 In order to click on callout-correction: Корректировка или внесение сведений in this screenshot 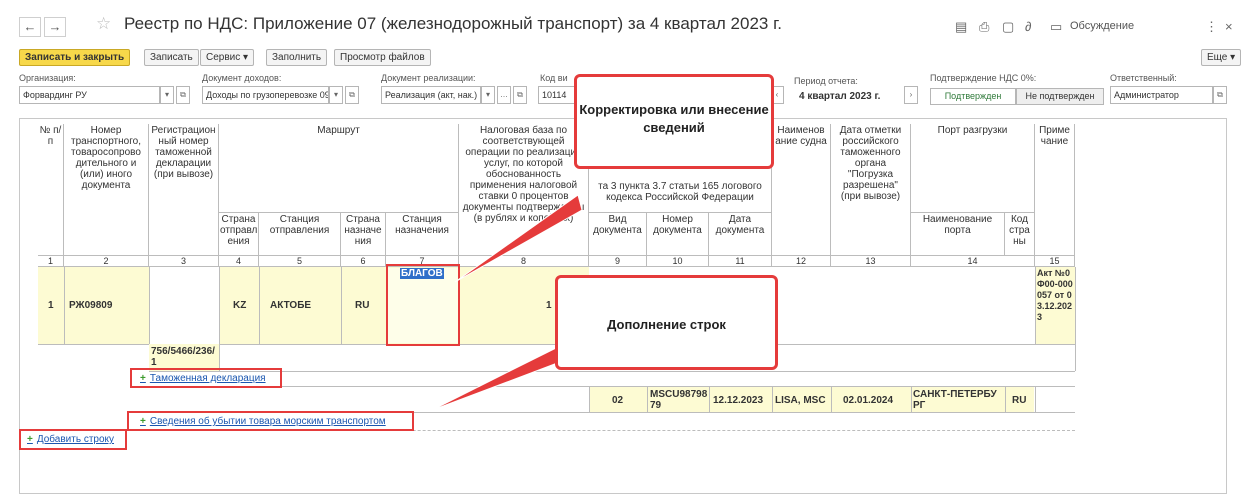, I will do `click(674, 121)`.